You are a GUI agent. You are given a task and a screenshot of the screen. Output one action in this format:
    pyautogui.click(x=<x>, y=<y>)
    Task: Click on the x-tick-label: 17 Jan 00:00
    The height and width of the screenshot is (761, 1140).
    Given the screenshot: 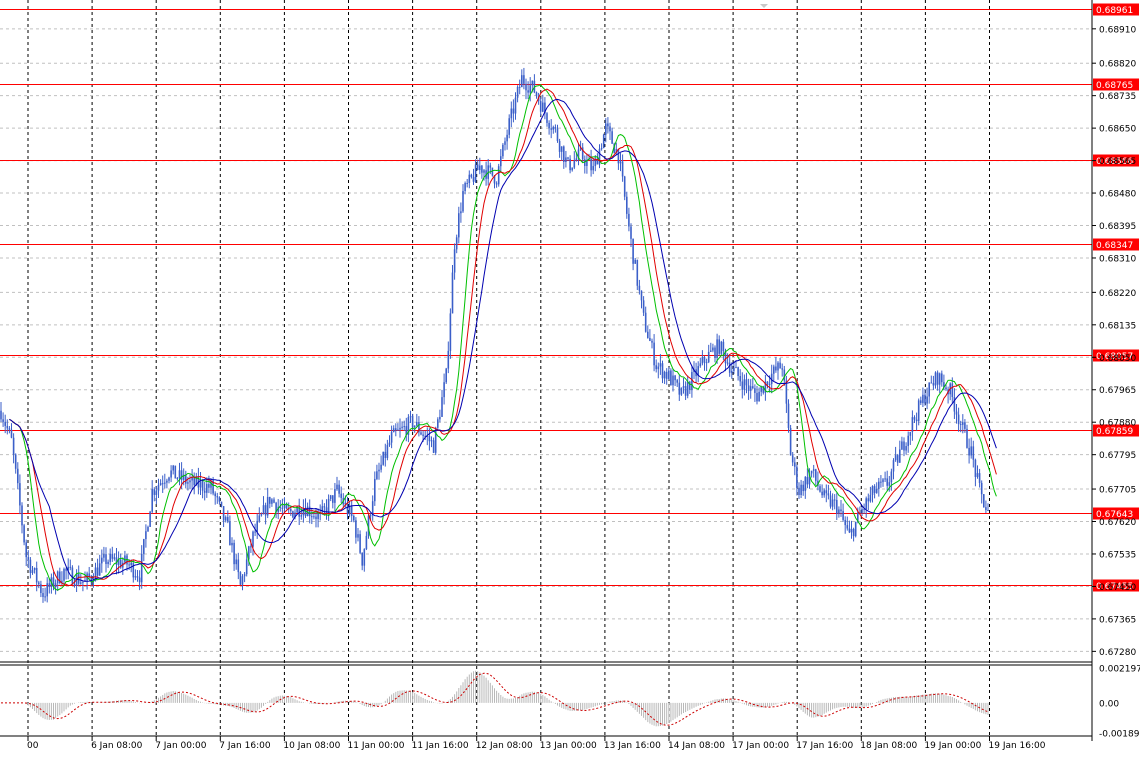 What is the action you would take?
    pyautogui.click(x=760, y=746)
    